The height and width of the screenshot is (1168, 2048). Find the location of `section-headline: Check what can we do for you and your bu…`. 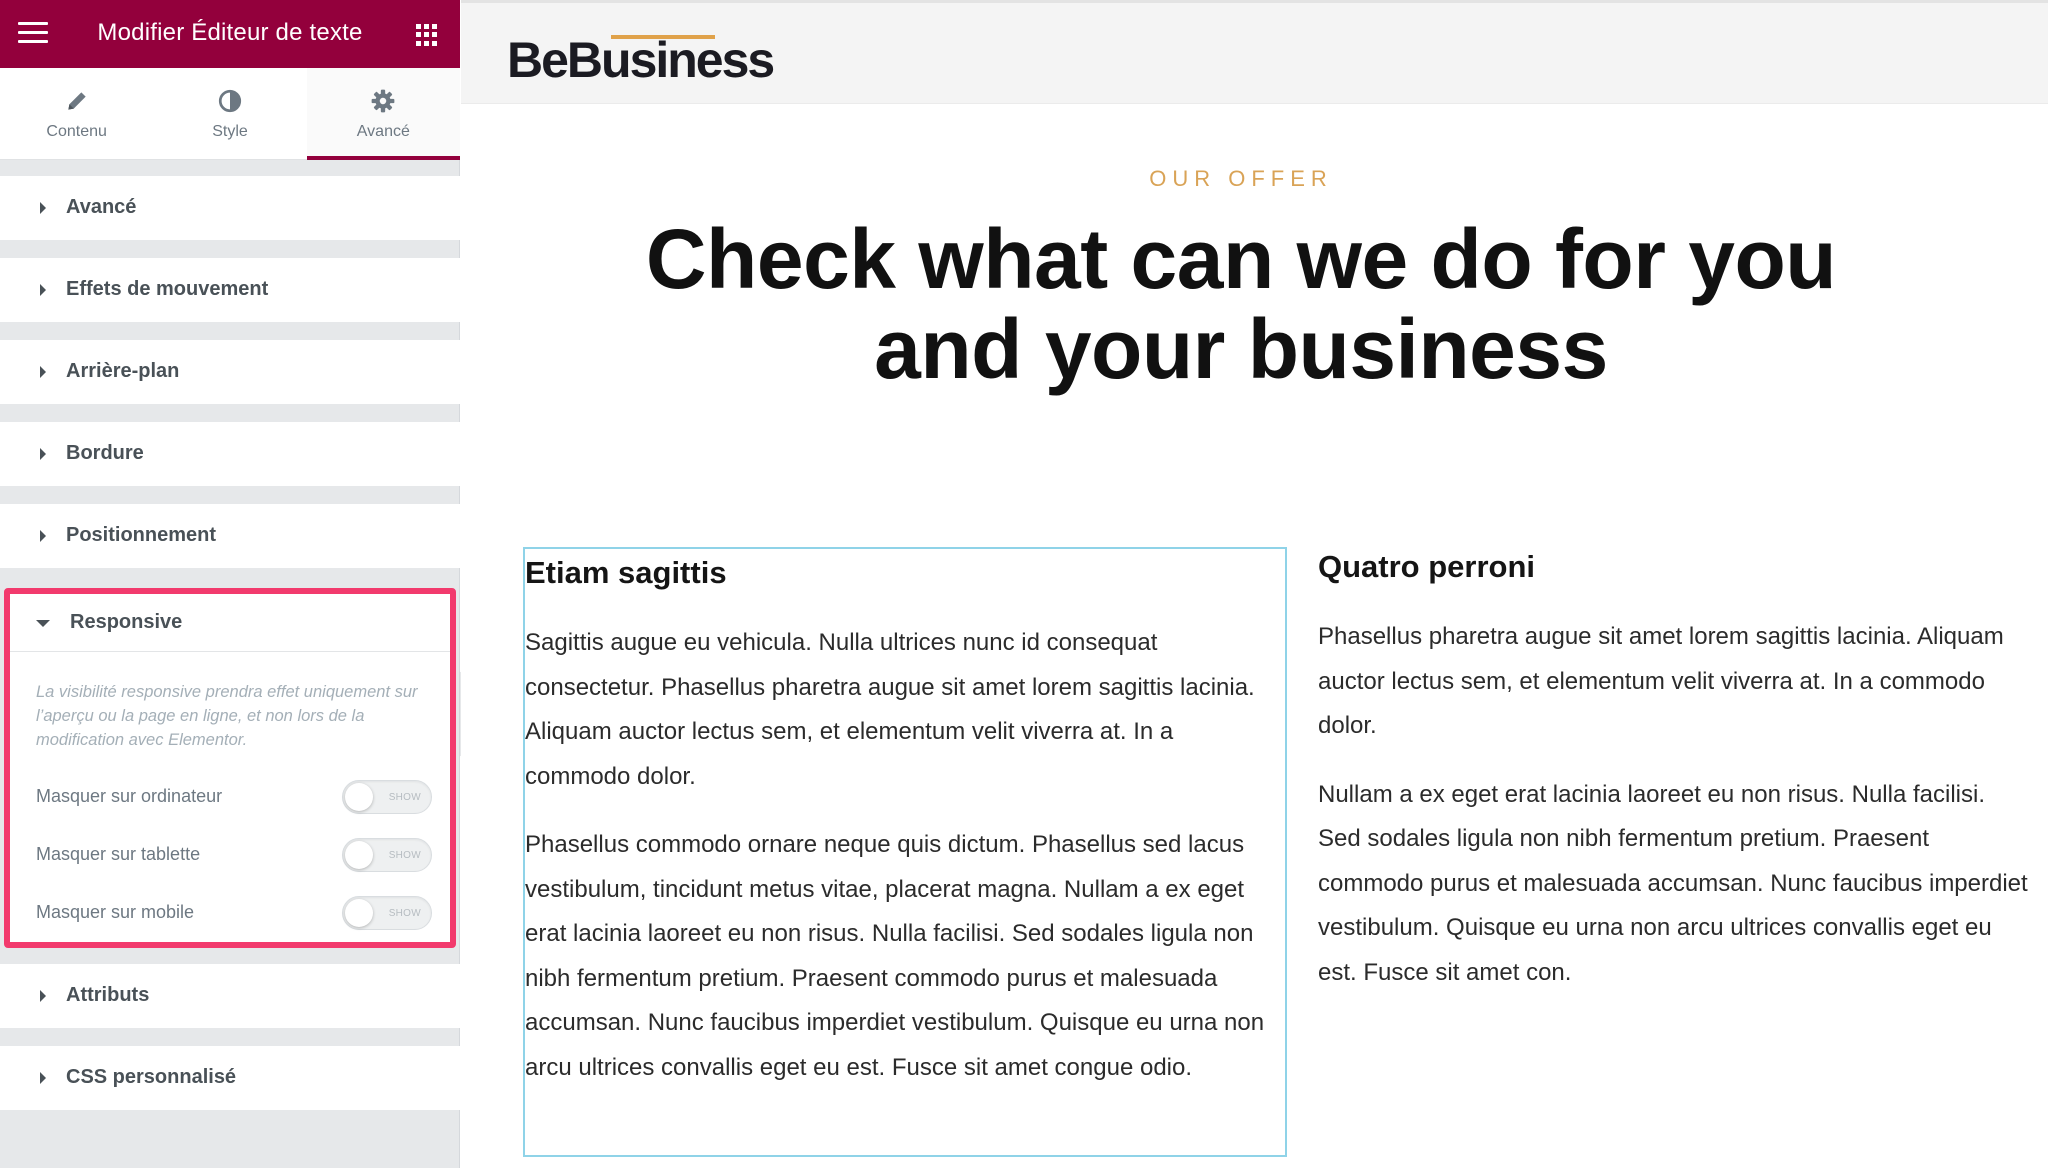

section-headline: Check what can we do for you and your bu… is located at coordinates (1241, 304).